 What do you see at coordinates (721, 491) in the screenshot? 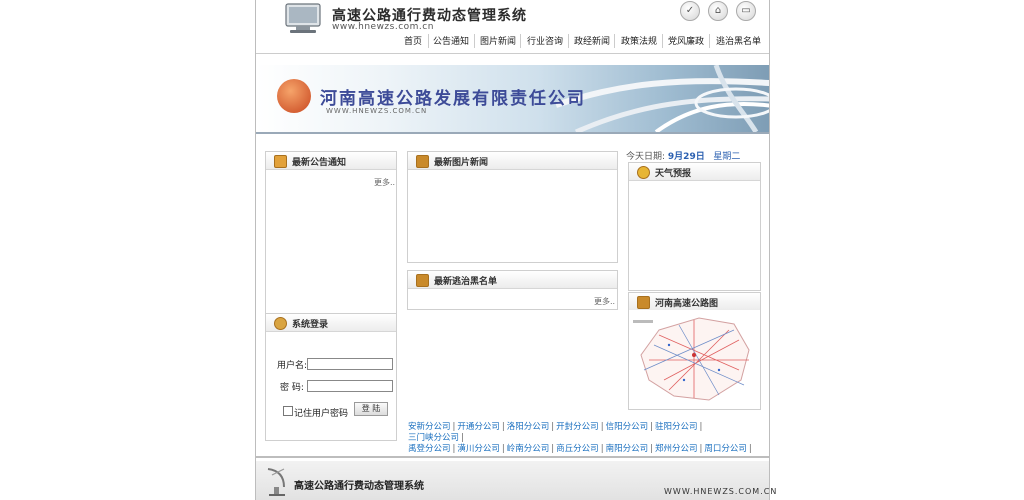
I see `footer-url: WWW.HNEWZS.COM.CN` at bounding box center [721, 491].